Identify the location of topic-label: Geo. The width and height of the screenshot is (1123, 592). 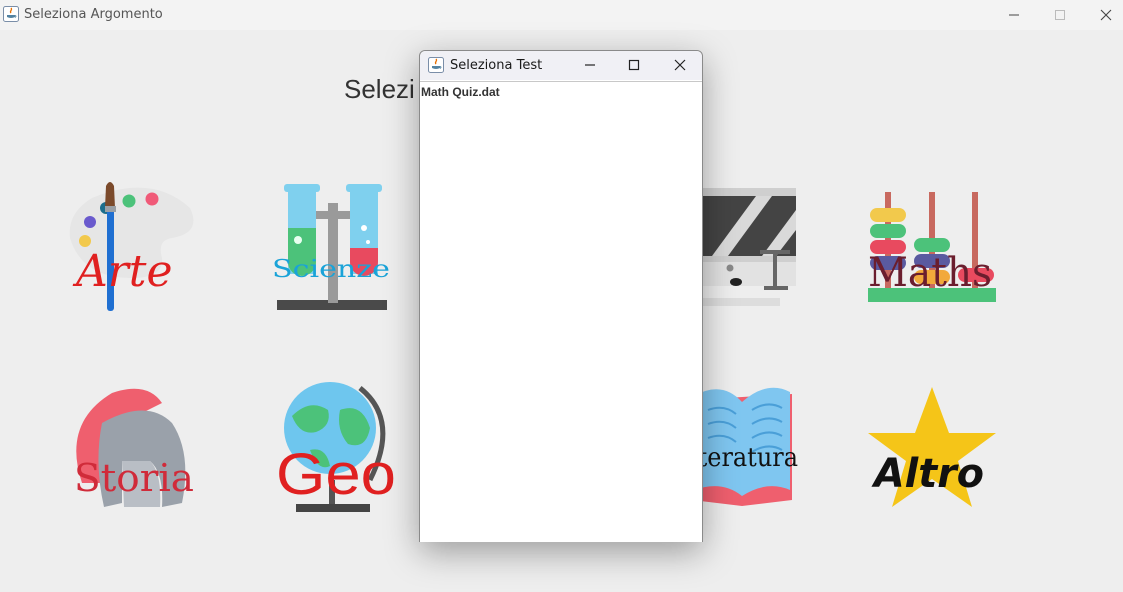
(336, 474).